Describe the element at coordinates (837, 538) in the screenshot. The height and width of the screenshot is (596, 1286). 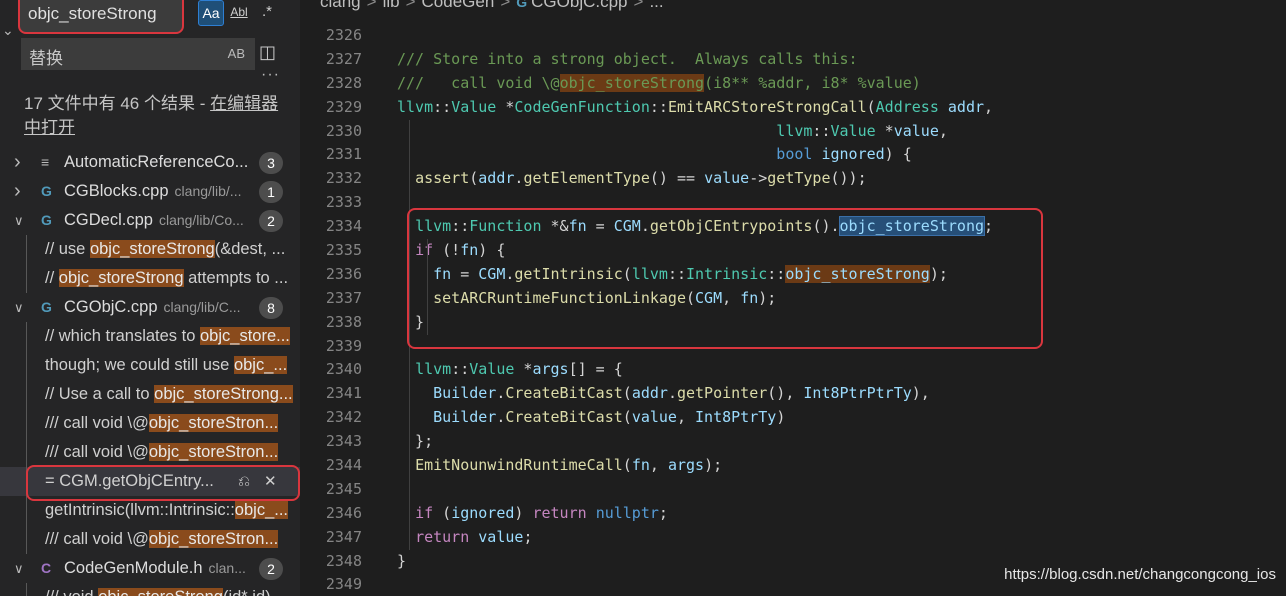
I see `code-line: return value;` at that location.